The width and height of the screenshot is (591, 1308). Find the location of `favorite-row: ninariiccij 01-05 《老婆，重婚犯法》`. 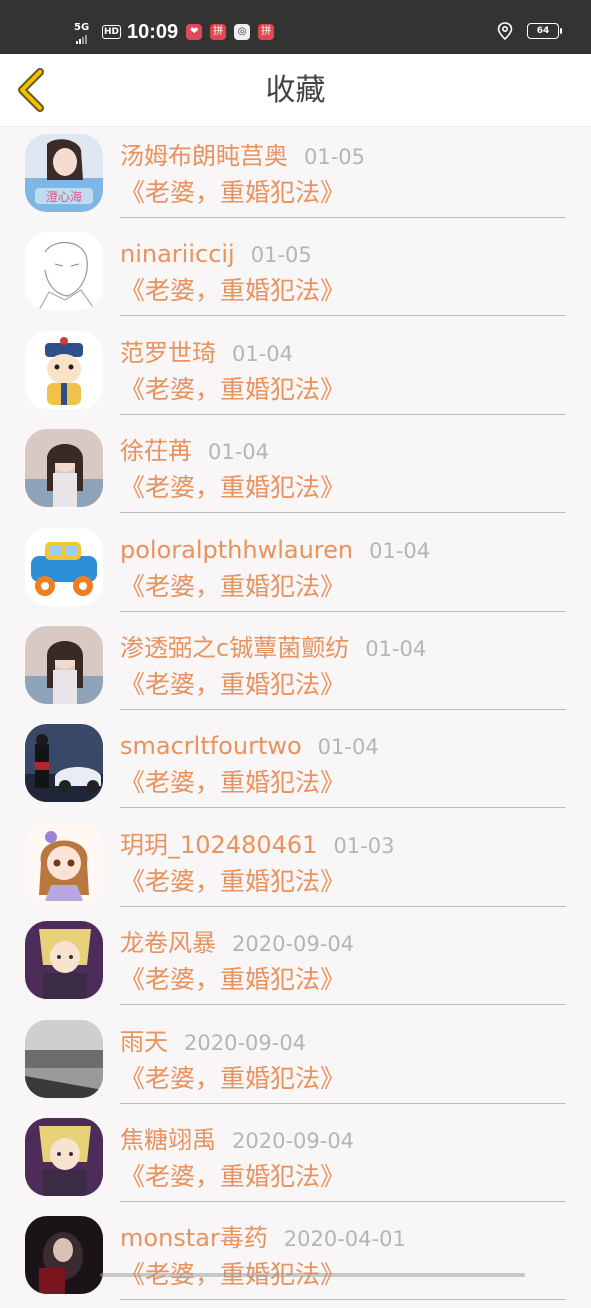

favorite-row: ninariiccij 01-05 《老婆，重婚犯法》 is located at coordinates (295, 274).